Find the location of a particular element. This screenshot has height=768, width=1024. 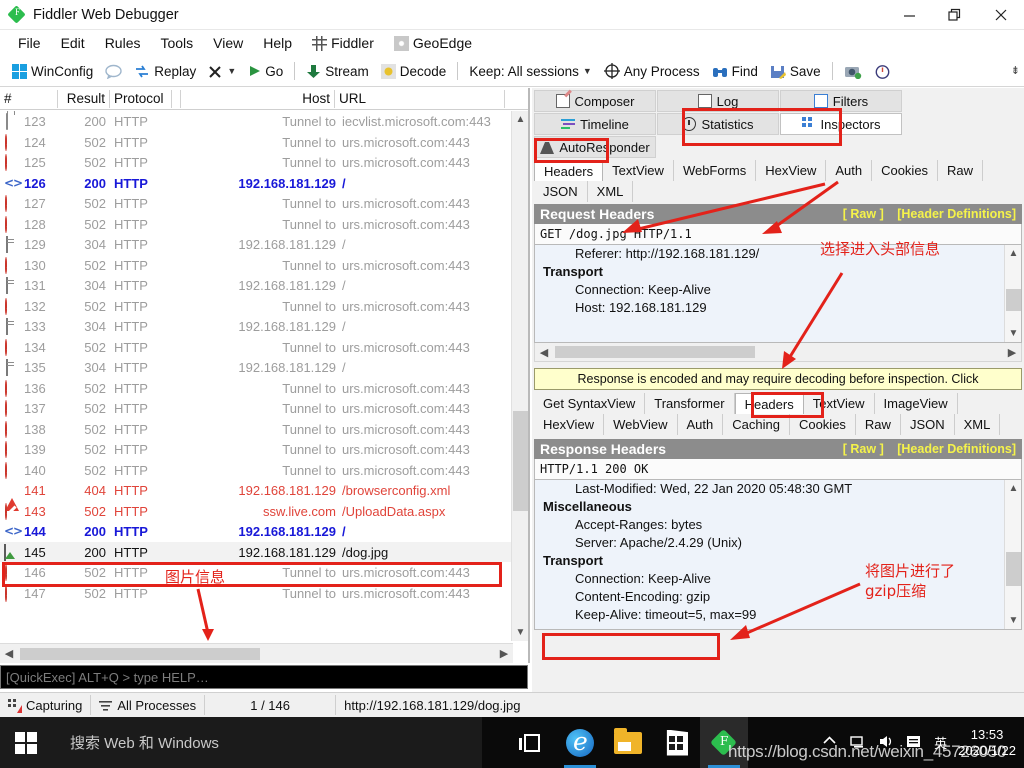

response-tab-textview: TextView is located at coordinates (839, 403).